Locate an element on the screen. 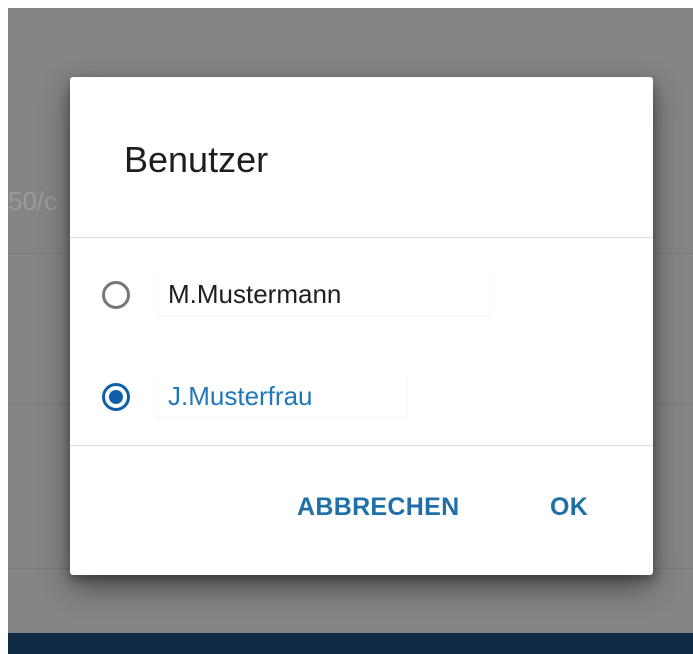 This screenshot has height=654, width=693. ok-button: OK is located at coordinates (569, 507).